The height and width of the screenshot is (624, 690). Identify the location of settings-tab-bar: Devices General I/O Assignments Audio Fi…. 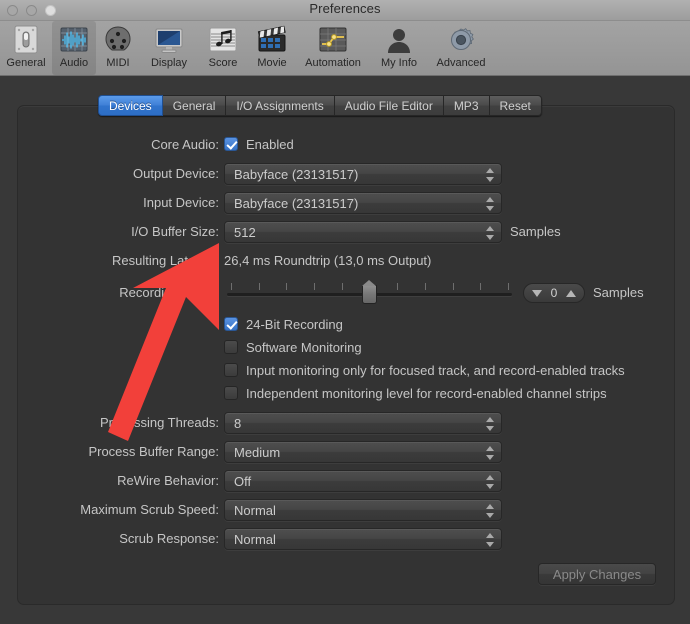
(320, 105).